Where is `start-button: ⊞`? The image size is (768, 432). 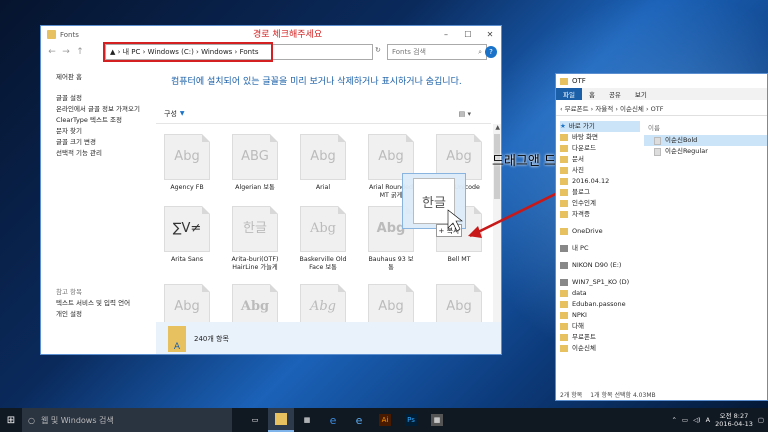
start-button: ⊞ is located at coordinates (11, 420).